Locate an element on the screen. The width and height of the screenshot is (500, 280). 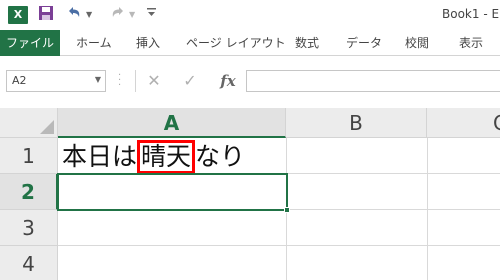
name-box-dropdown-icon: ▼ is located at coordinates (98, 79).